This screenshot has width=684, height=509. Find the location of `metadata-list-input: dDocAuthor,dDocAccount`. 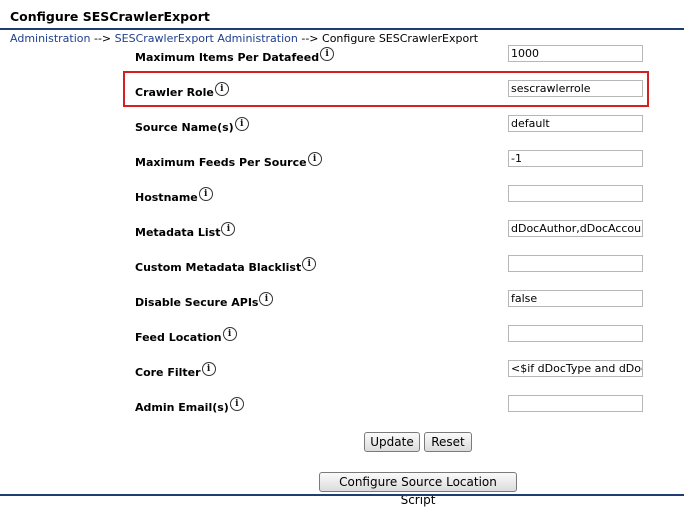

metadata-list-input: dDocAuthor,dDocAccount is located at coordinates (575, 228).